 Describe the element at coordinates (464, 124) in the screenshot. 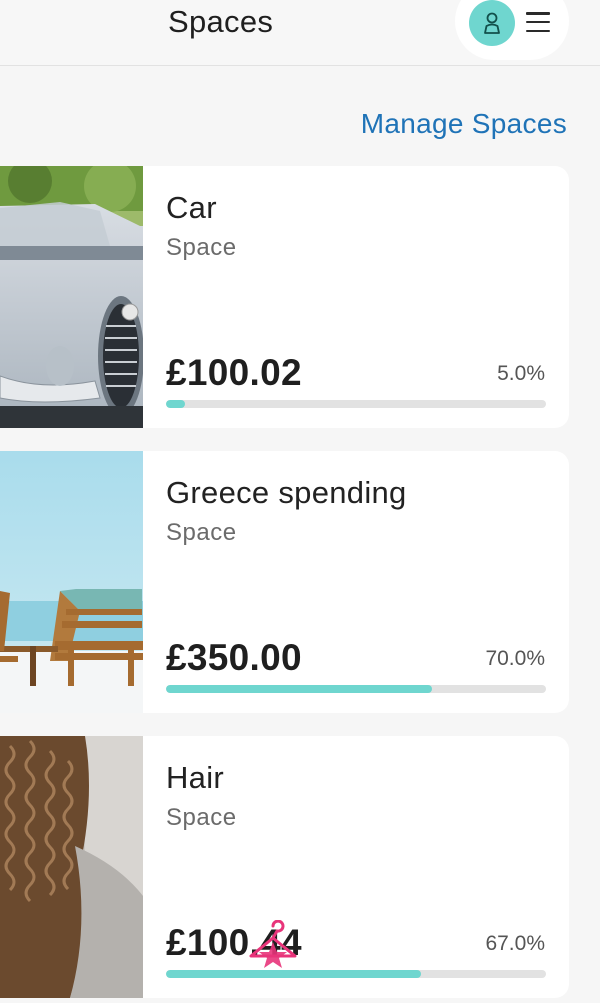

I see `manage-spaces-link: Manage Spaces` at that location.